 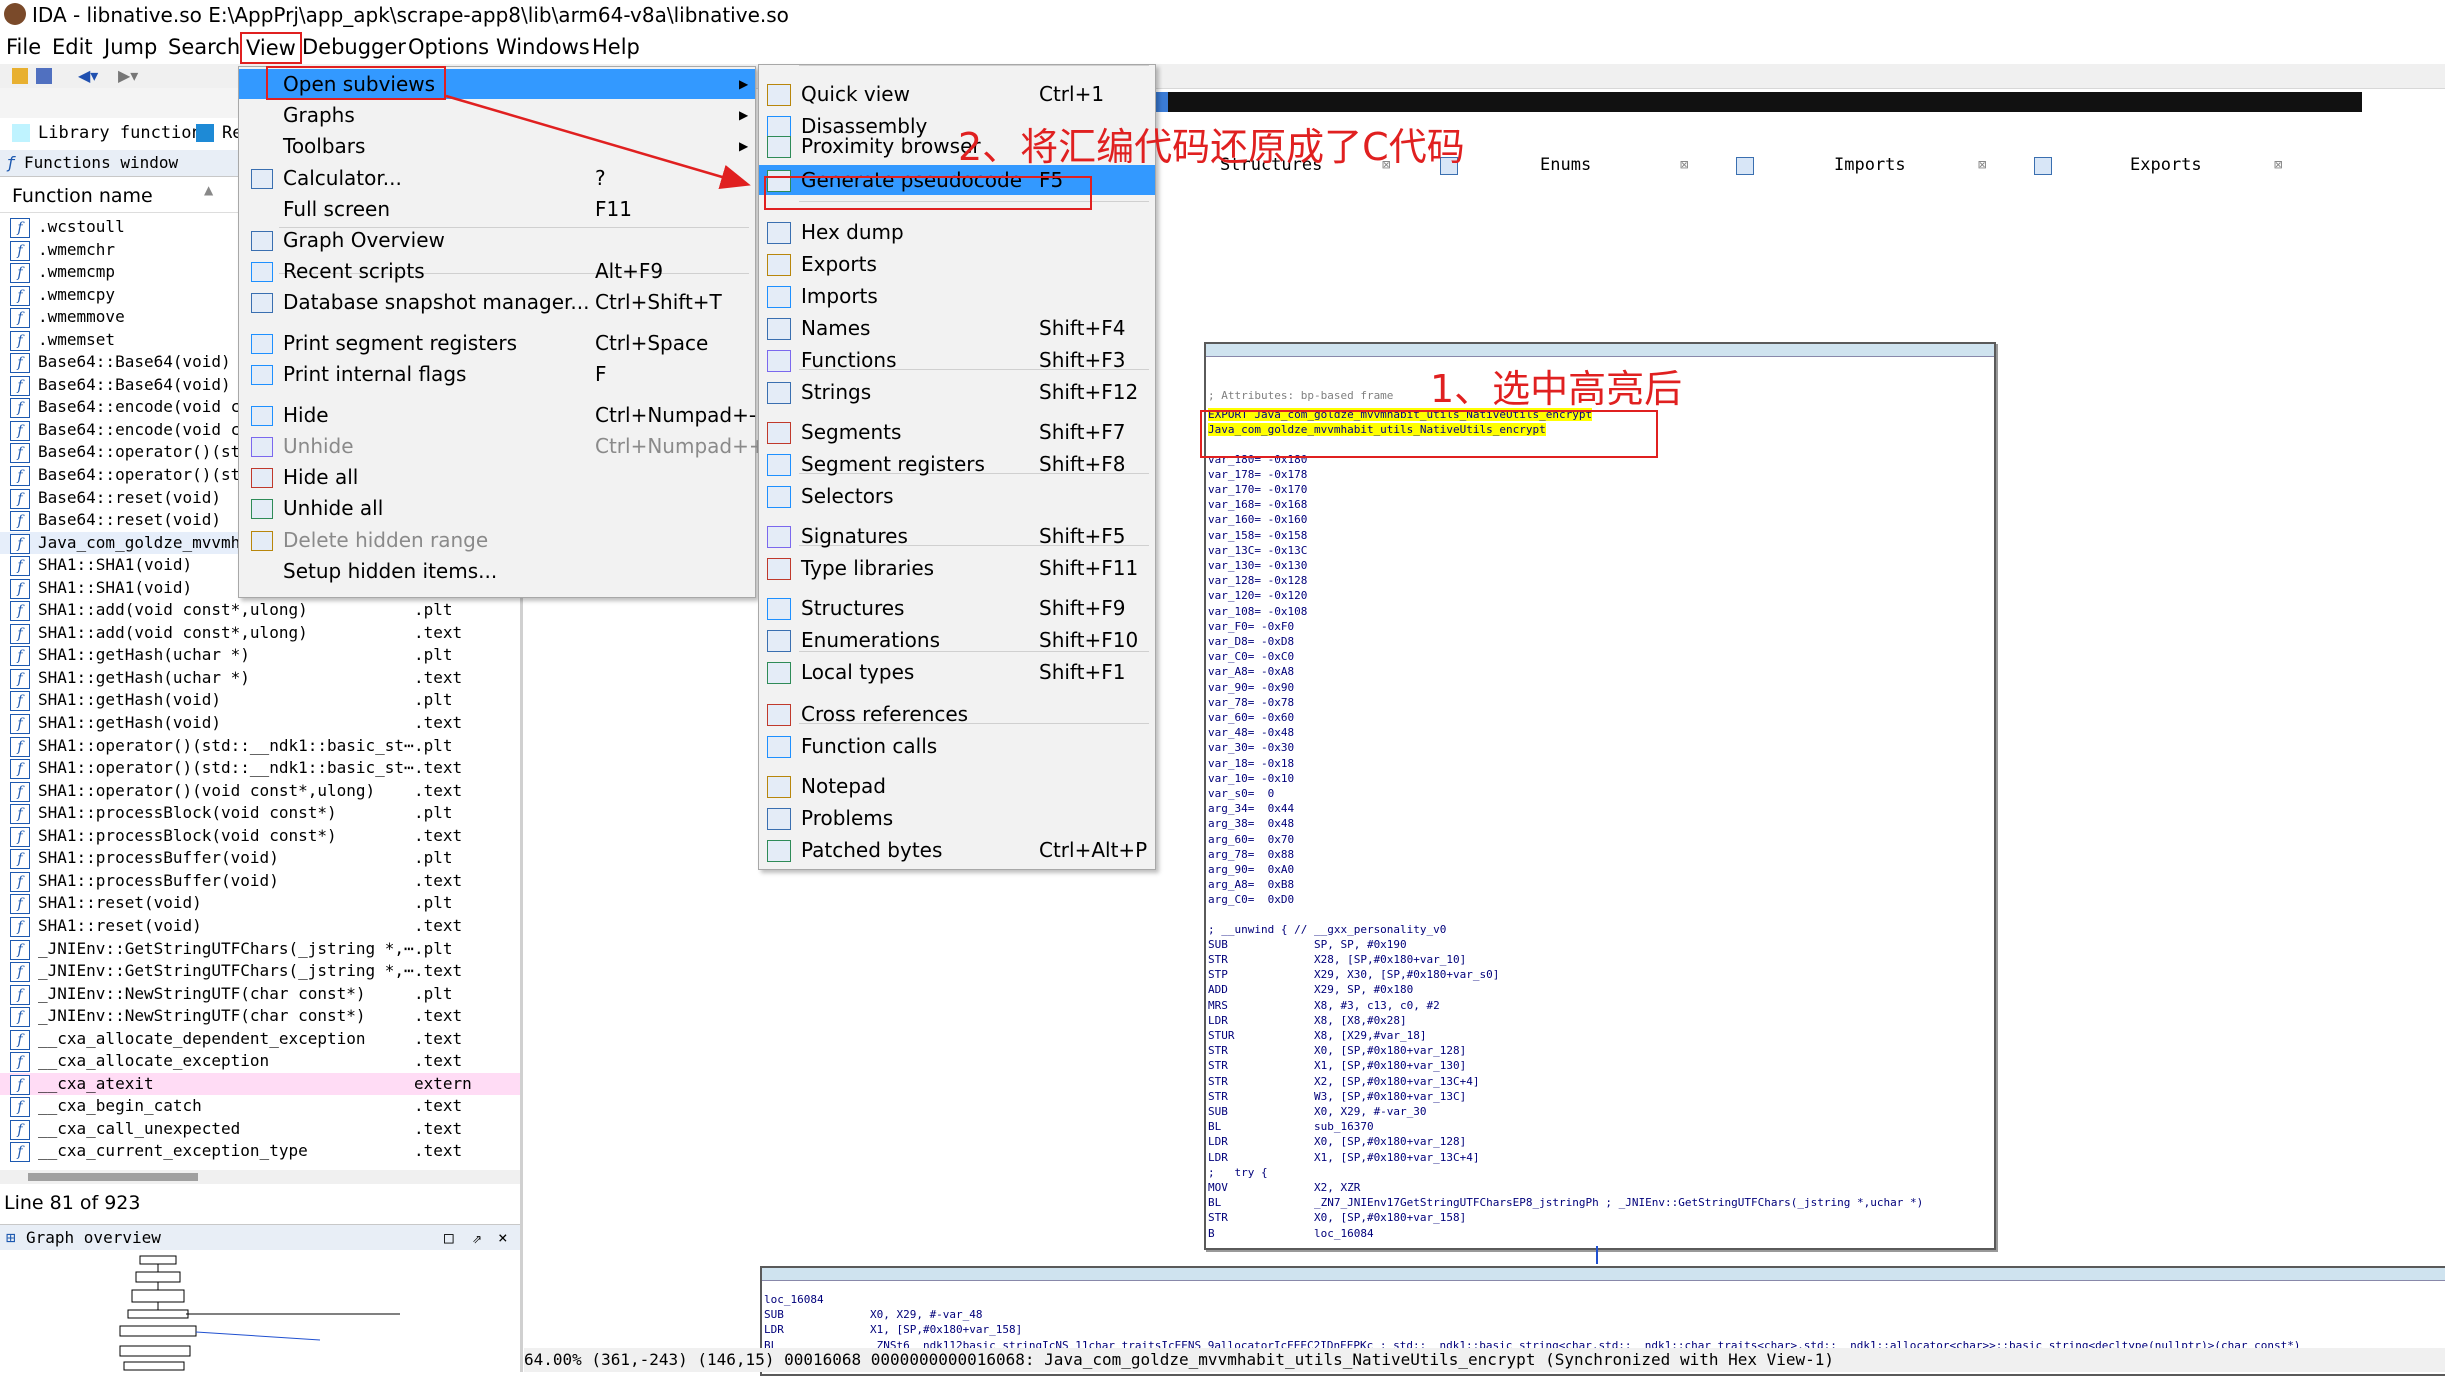 What do you see at coordinates (616, 47) in the screenshot?
I see `menu-help: Help` at bounding box center [616, 47].